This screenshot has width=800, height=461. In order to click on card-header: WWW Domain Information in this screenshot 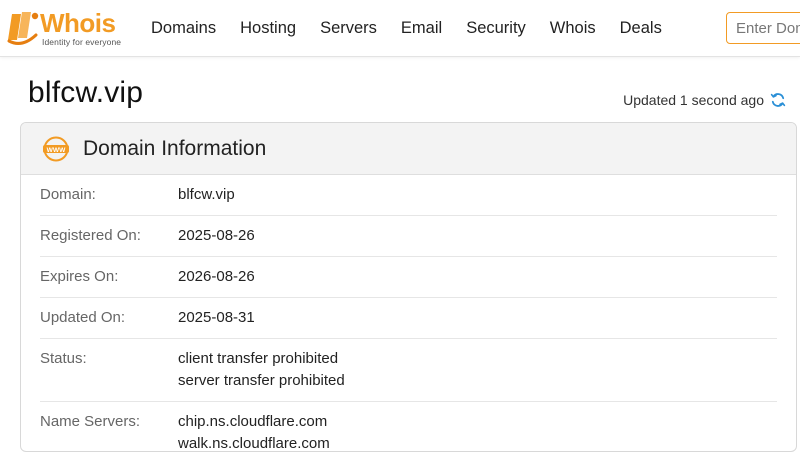, I will do `click(408, 149)`.